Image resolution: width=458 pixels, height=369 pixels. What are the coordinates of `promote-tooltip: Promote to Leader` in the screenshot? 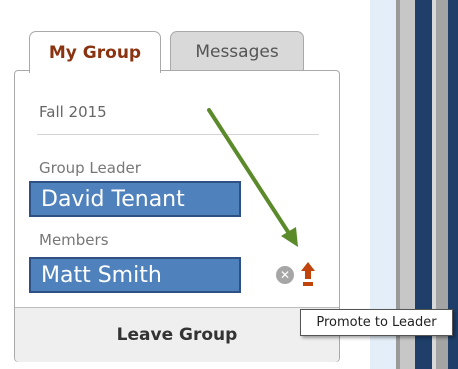 It's located at (376, 322).